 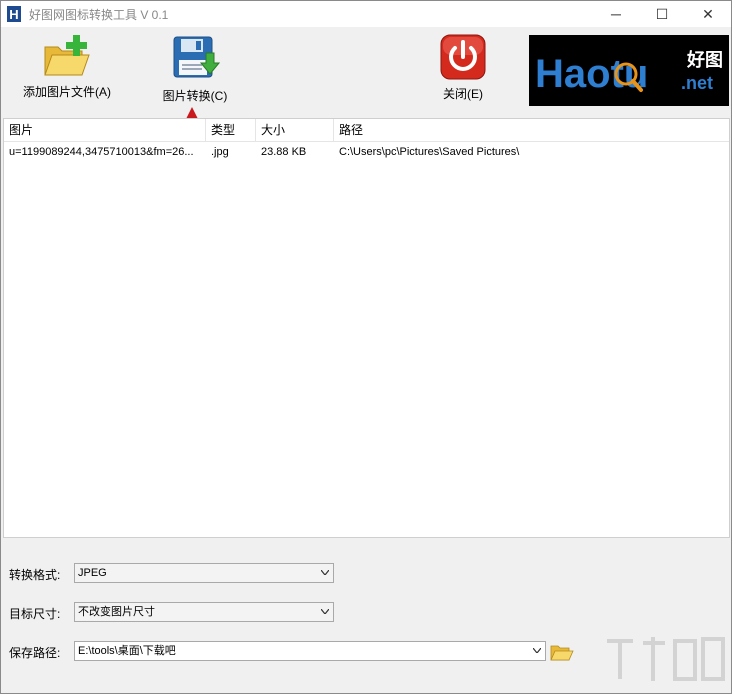 I want to click on close-icon: ✕, so click(x=708, y=13).